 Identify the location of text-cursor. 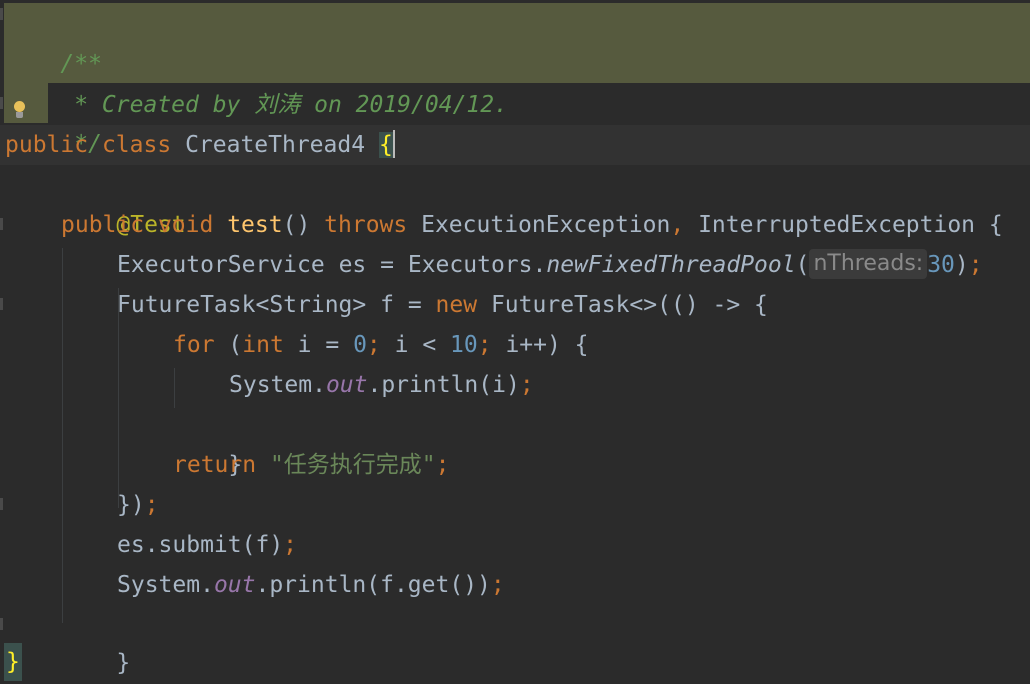
(393, 143).